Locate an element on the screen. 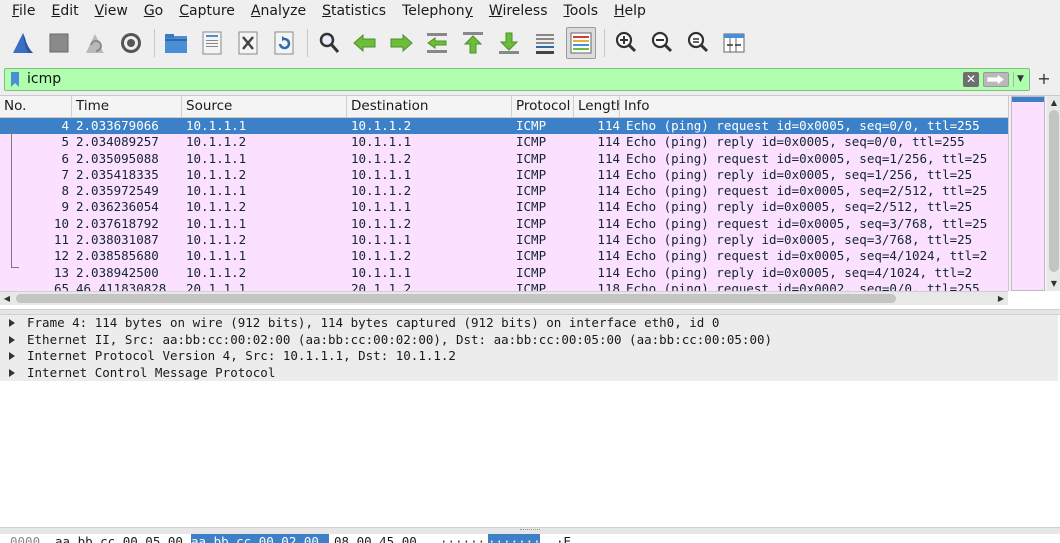 This screenshot has height=543, width=1060. normal-size-icon is located at coordinates (698, 42).